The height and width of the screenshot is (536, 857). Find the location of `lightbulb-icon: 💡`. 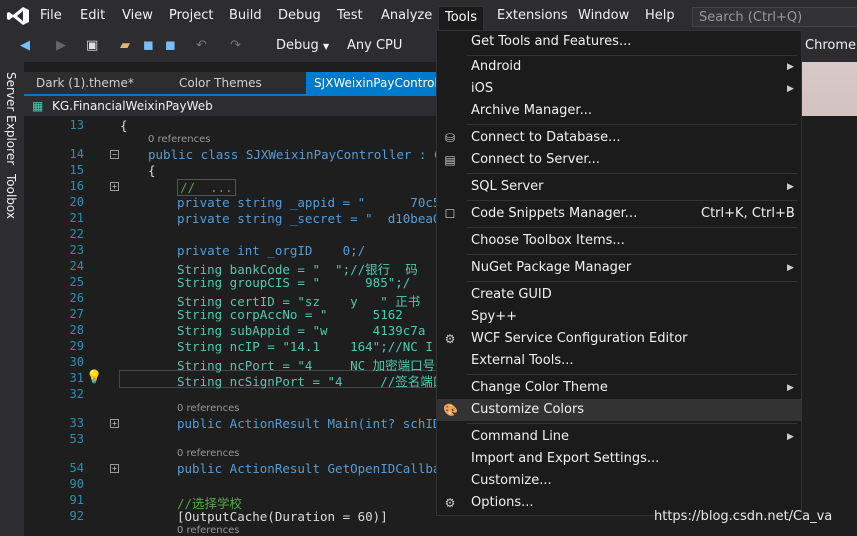

lightbulb-icon: 💡 is located at coordinates (94, 377).